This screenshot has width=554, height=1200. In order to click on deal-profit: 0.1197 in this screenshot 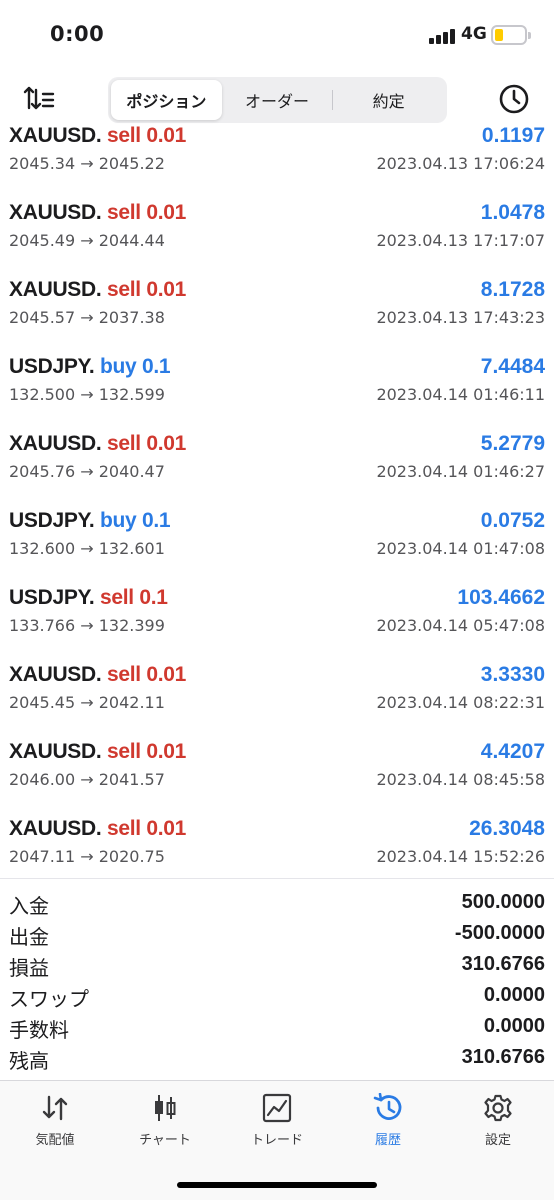, I will do `click(513, 136)`.